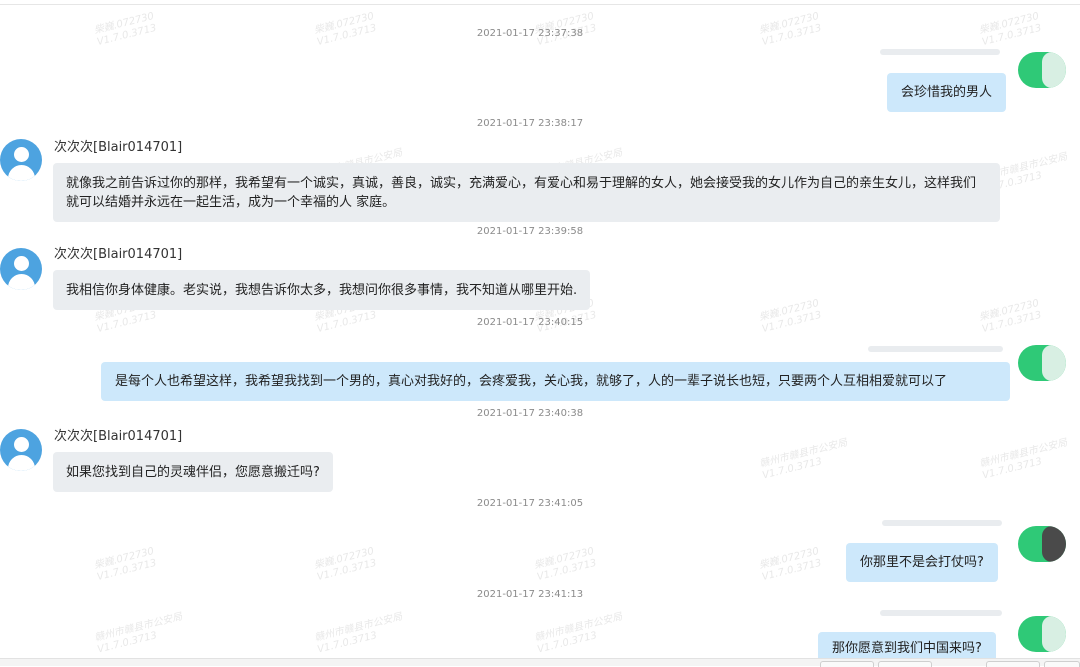 The height and width of the screenshot is (667, 1080). Describe the element at coordinates (530, 33) in the screenshot. I see `message-timestamp: 2021-01-17 23:37:38` at that location.